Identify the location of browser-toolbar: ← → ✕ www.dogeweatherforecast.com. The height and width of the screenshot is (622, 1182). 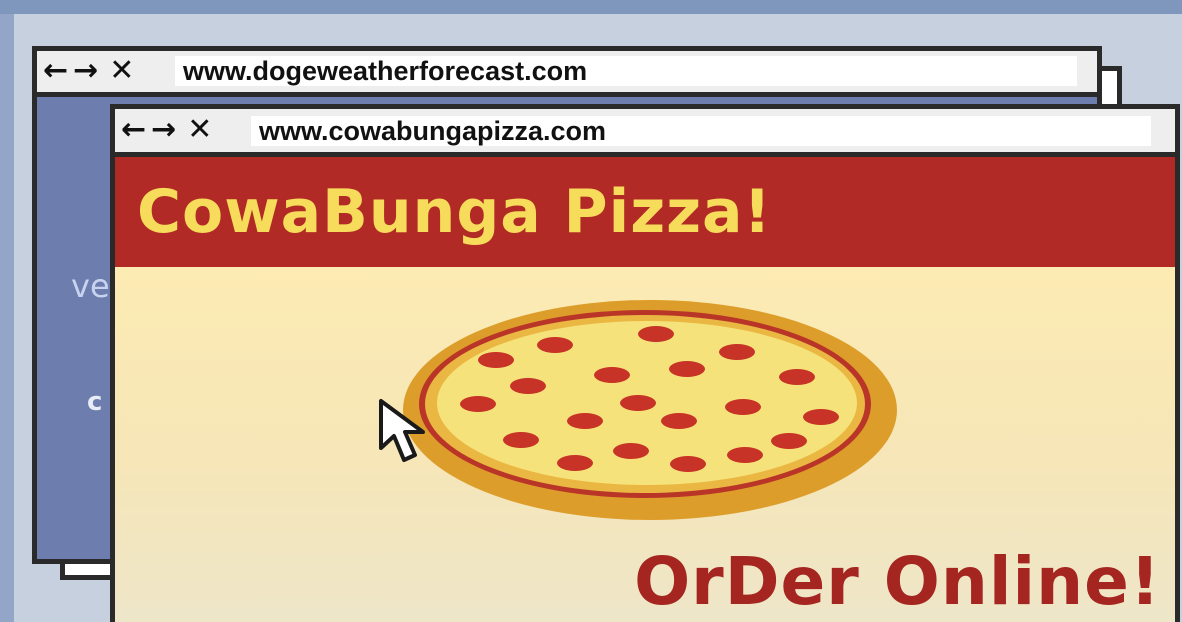
(567, 74).